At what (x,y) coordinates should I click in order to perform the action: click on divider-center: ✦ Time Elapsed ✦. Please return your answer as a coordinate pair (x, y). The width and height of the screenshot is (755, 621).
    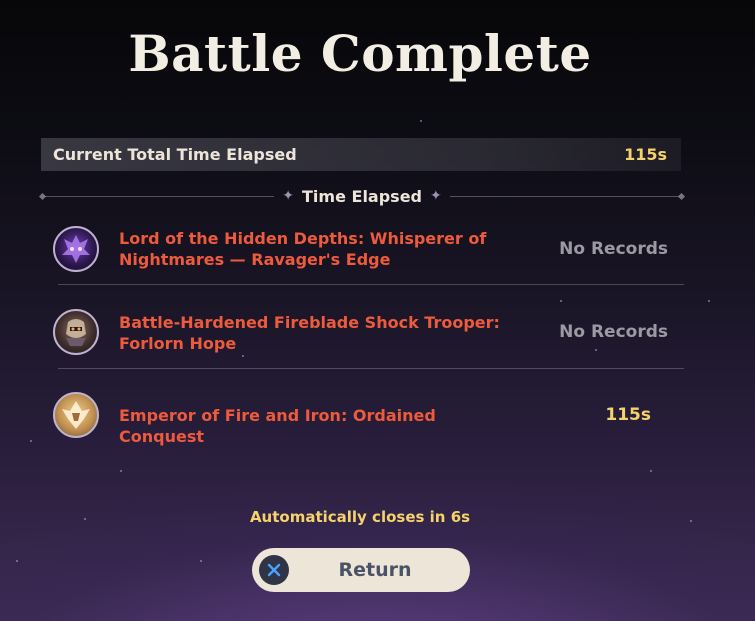
    Looking at the image, I should click on (361, 196).